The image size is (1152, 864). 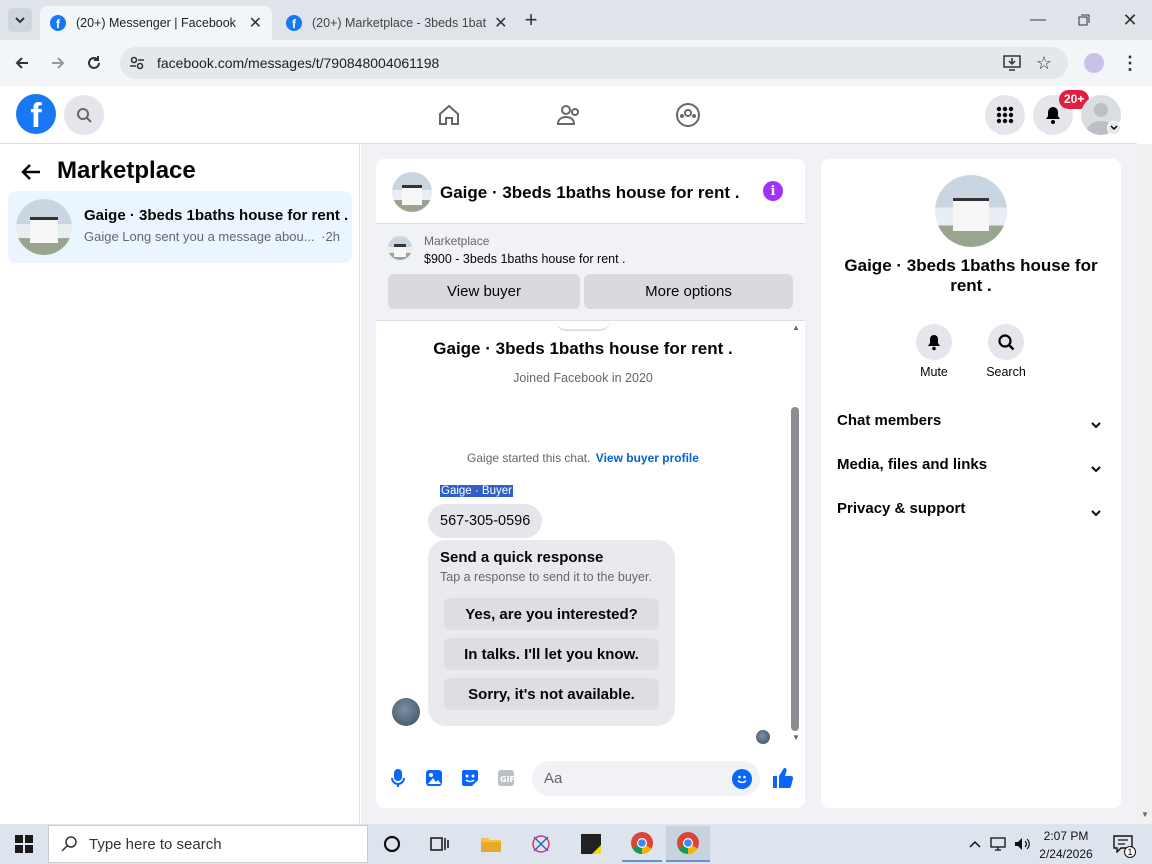 What do you see at coordinates (470, 778) in the screenshot?
I see `sticker-icon` at bounding box center [470, 778].